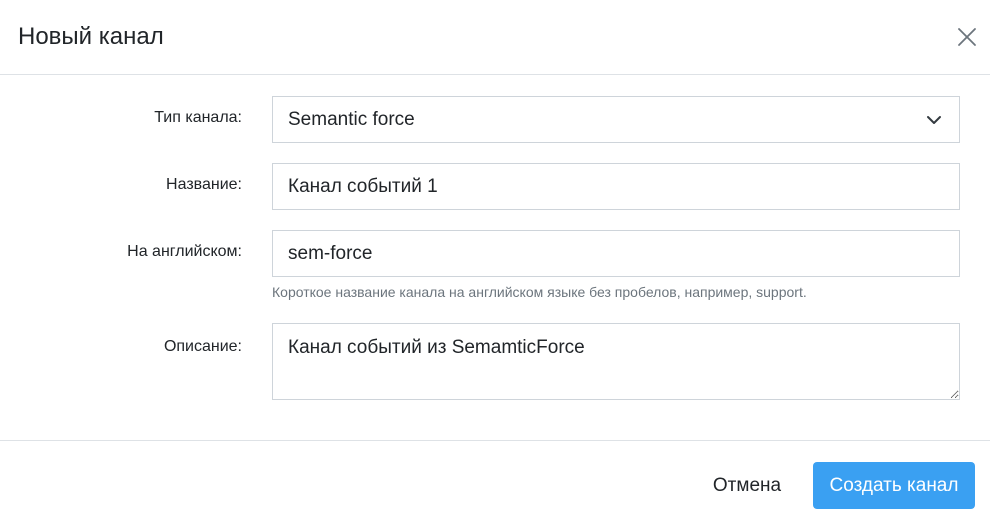 Image resolution: width=990 pixels, height=528 pixels. Describe the element at coordinates (184, 251) in the screenshot. I see `english-name-label: На английском:` at that location.